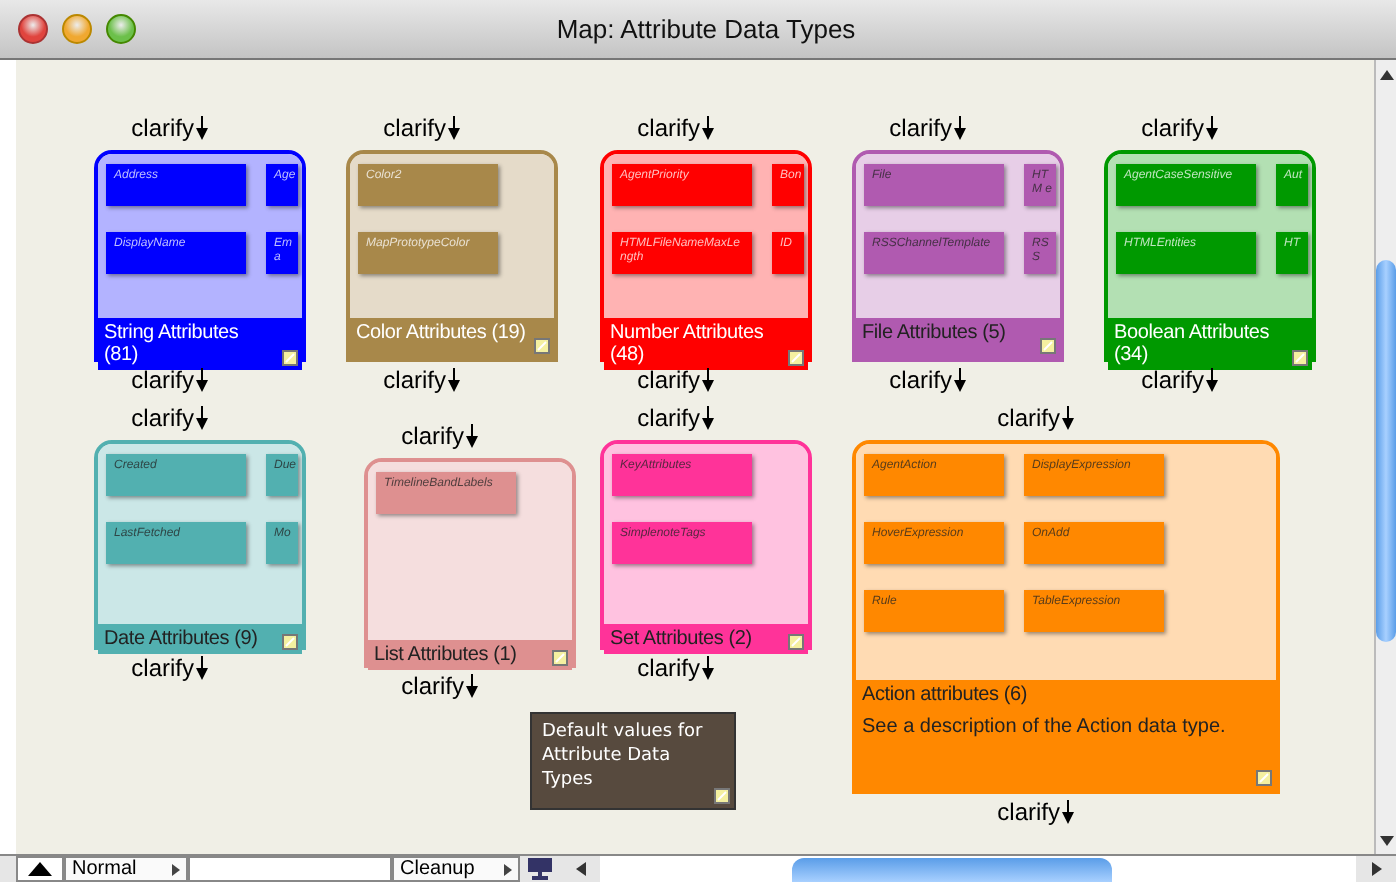  Describe the element at coordinates (935, 333) in the screenshot. I see `container-title: File Attributes (5)` at that location.